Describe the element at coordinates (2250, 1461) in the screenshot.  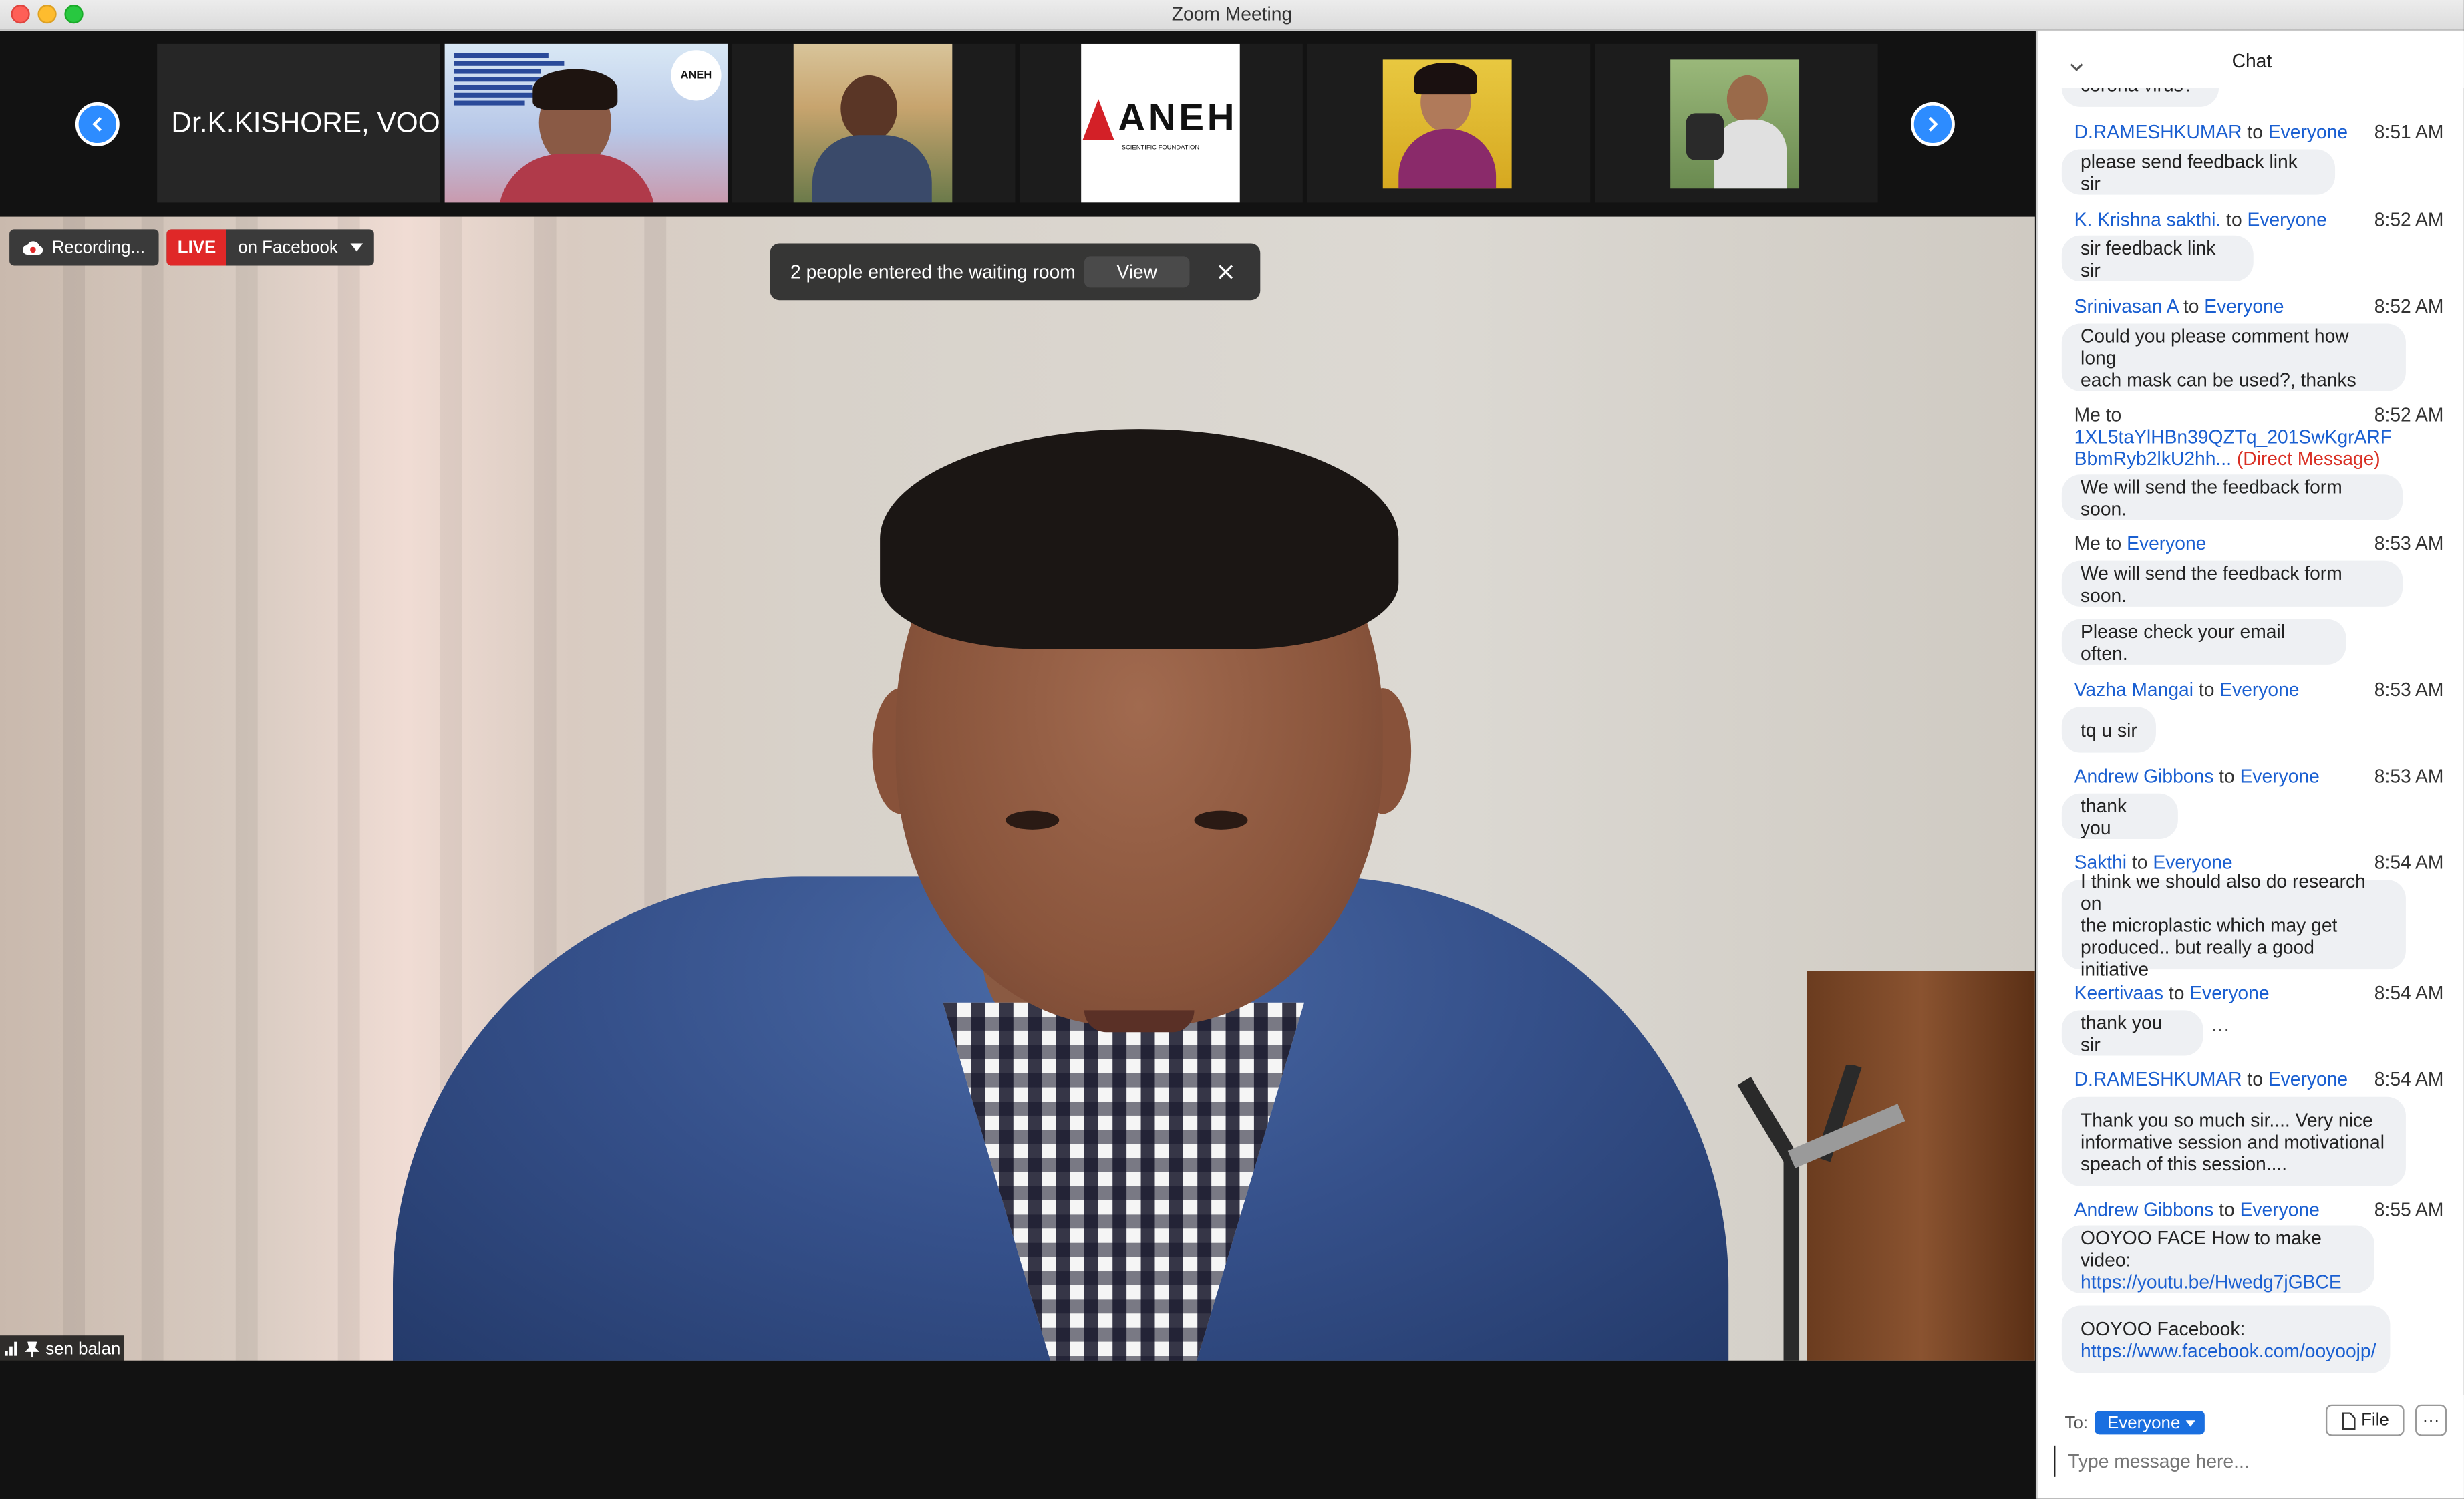
I see `chat-message-input` at that location.